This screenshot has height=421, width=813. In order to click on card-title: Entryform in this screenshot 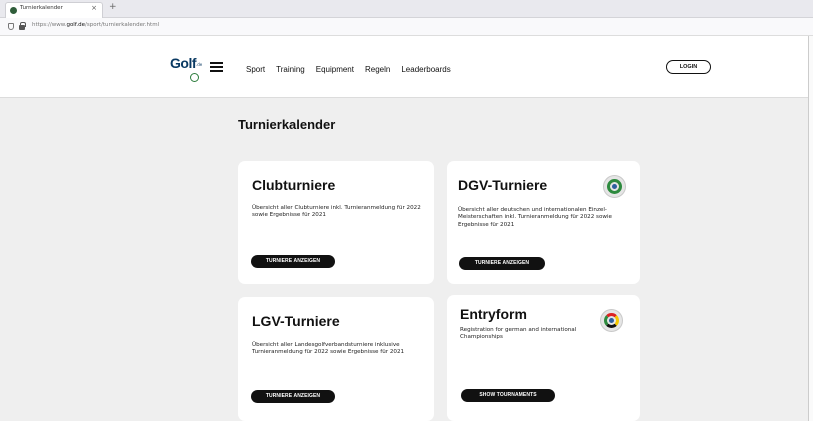, I will do `click(493, 314)`.